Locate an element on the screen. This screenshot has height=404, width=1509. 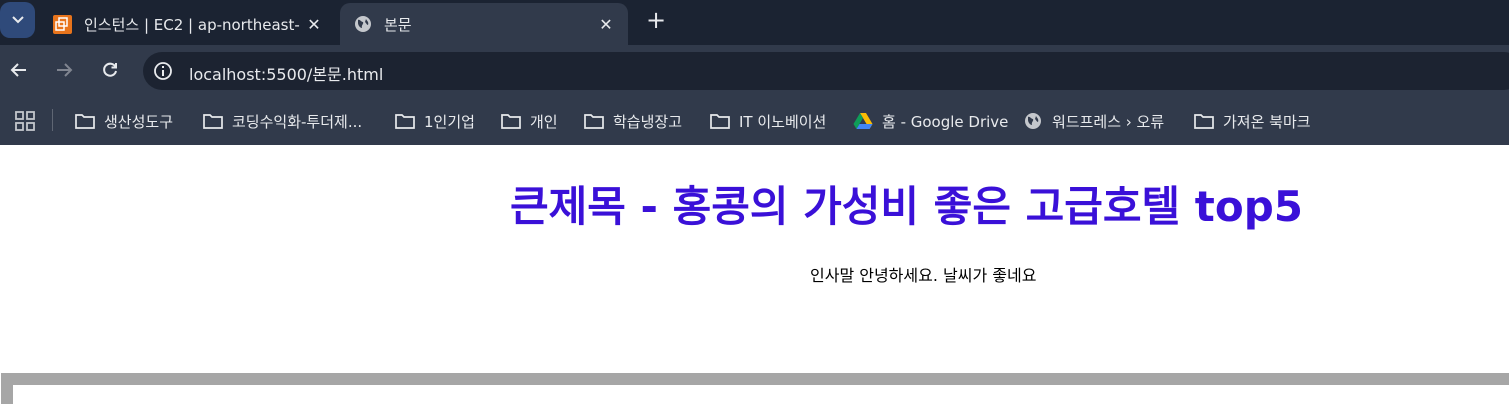
bookmark-google-drive: 홈 - Google Drive is located at coordinates (930, 121).